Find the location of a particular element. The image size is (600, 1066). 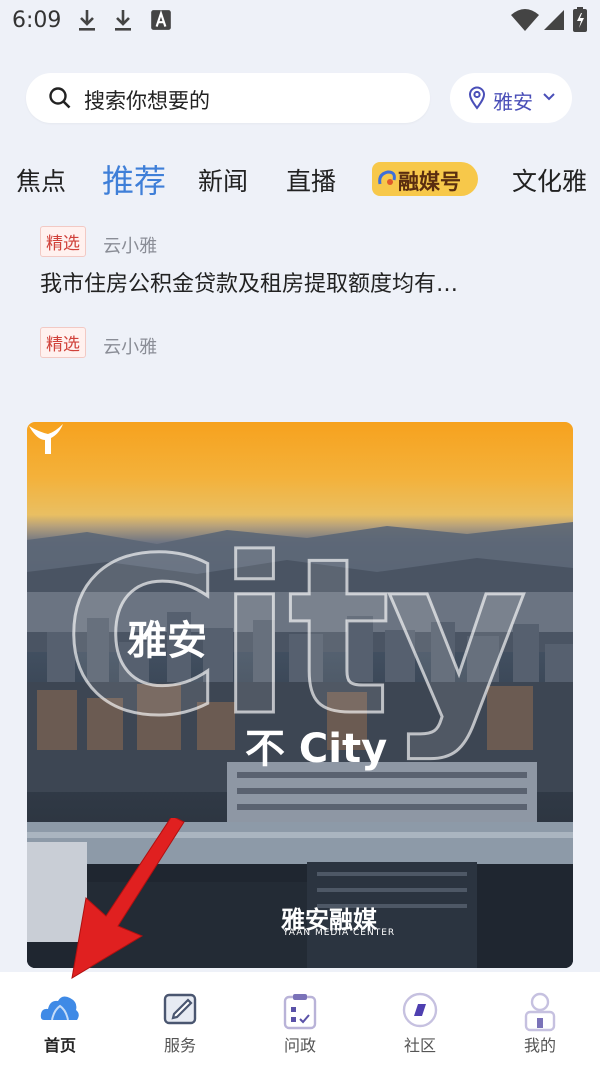

clipboard-icon is located at coordinates (300, 1012).